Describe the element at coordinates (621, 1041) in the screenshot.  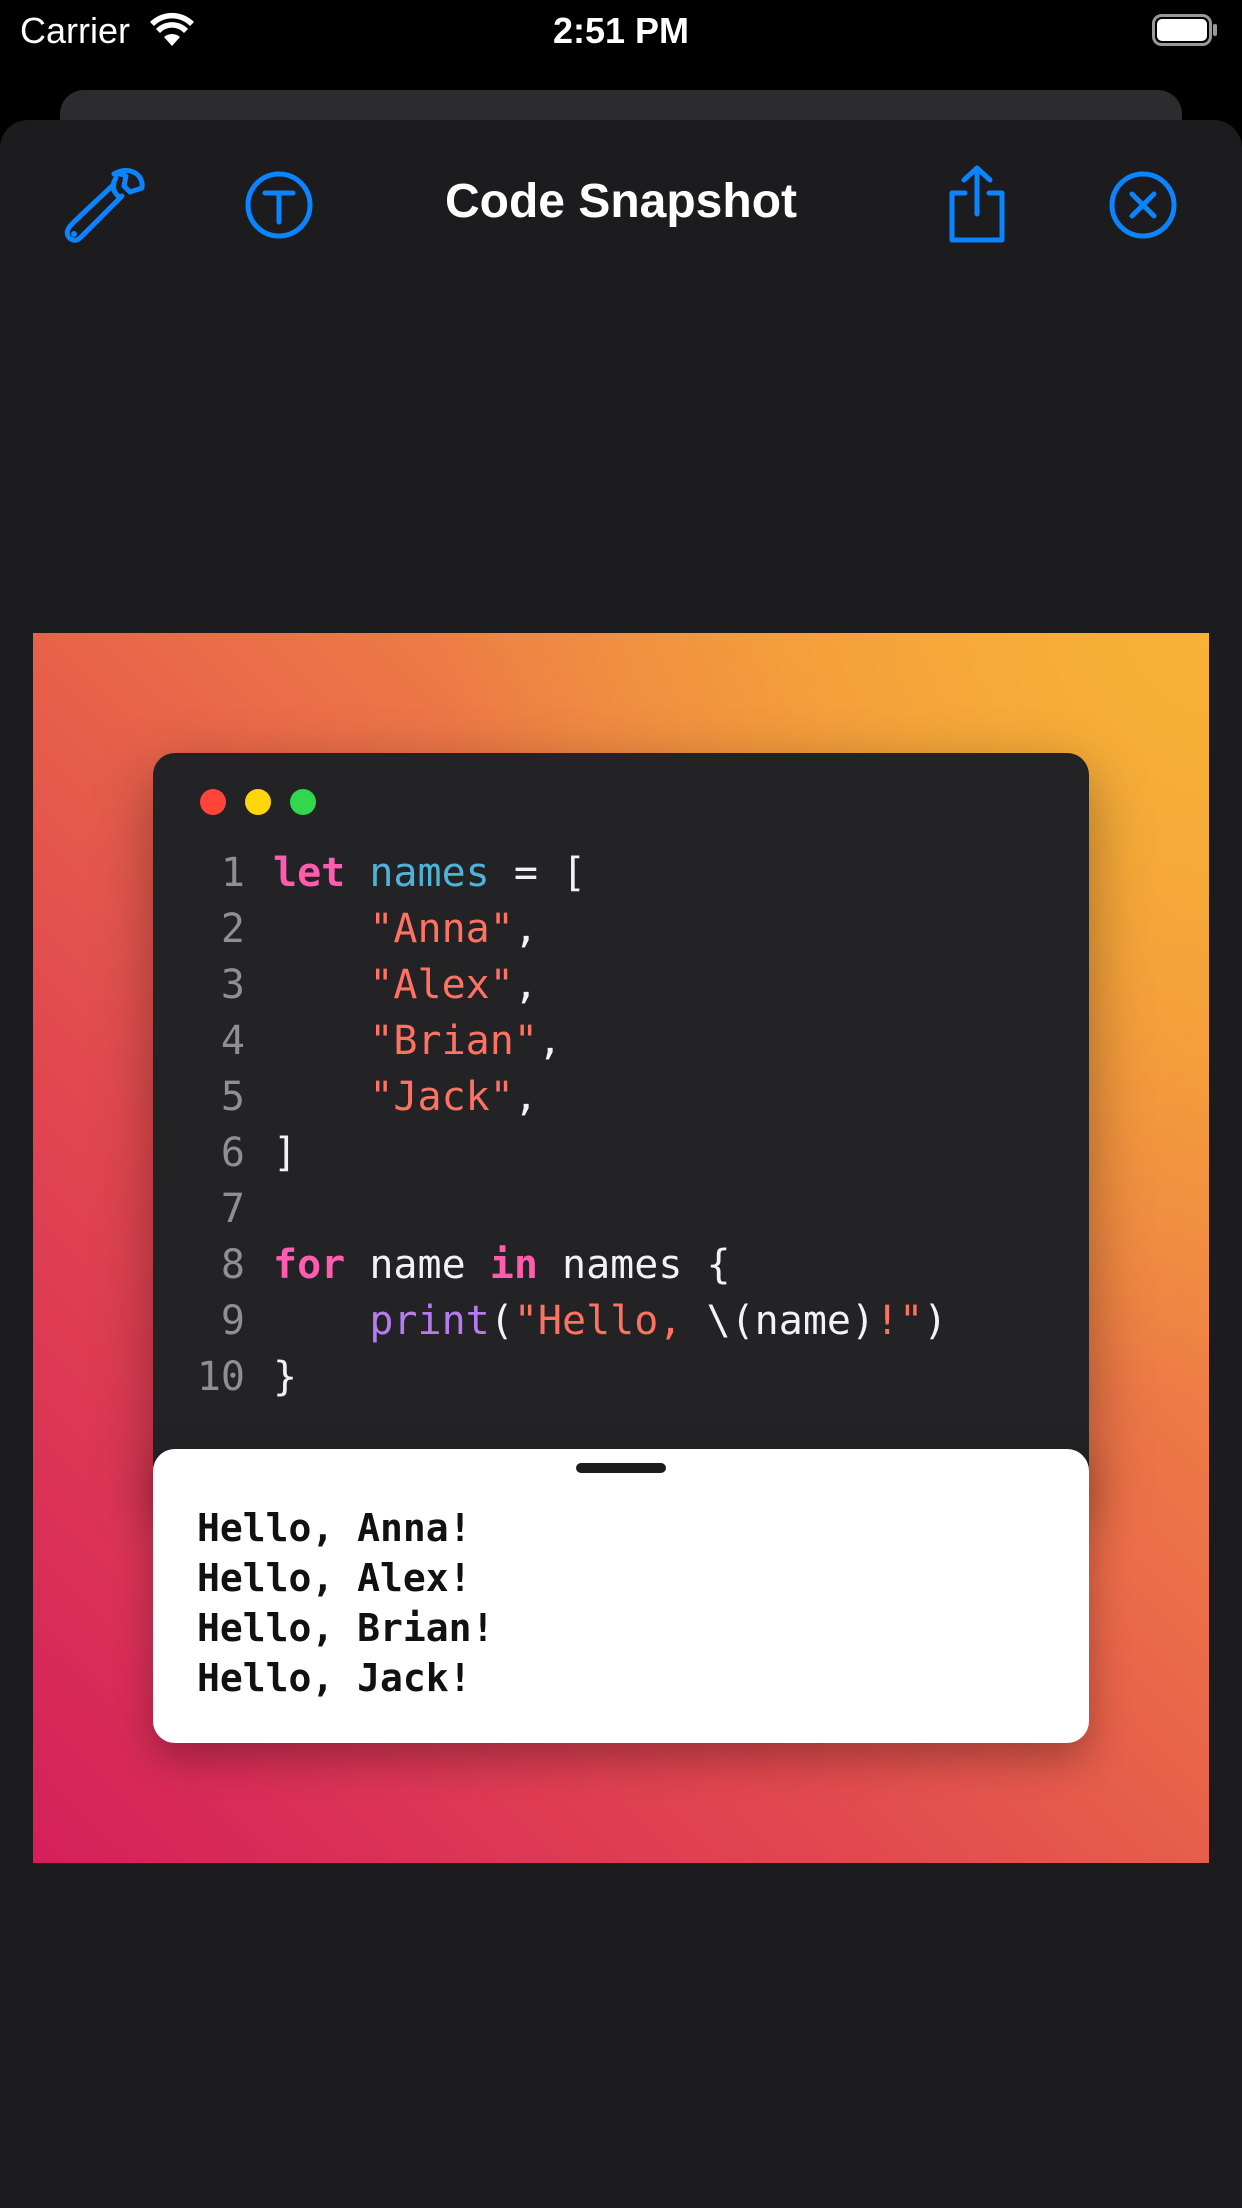
I see `code-line: 4 "Brian",` at that location.